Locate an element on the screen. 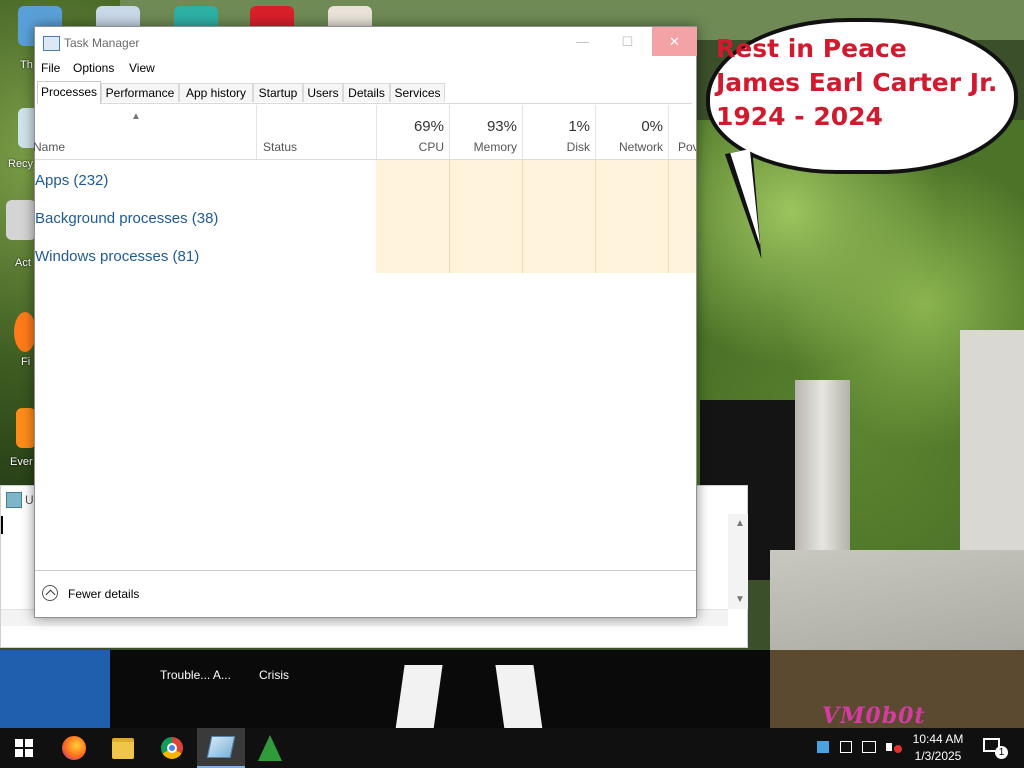  taskbar-tree-app is located at coordinates (270, 748).